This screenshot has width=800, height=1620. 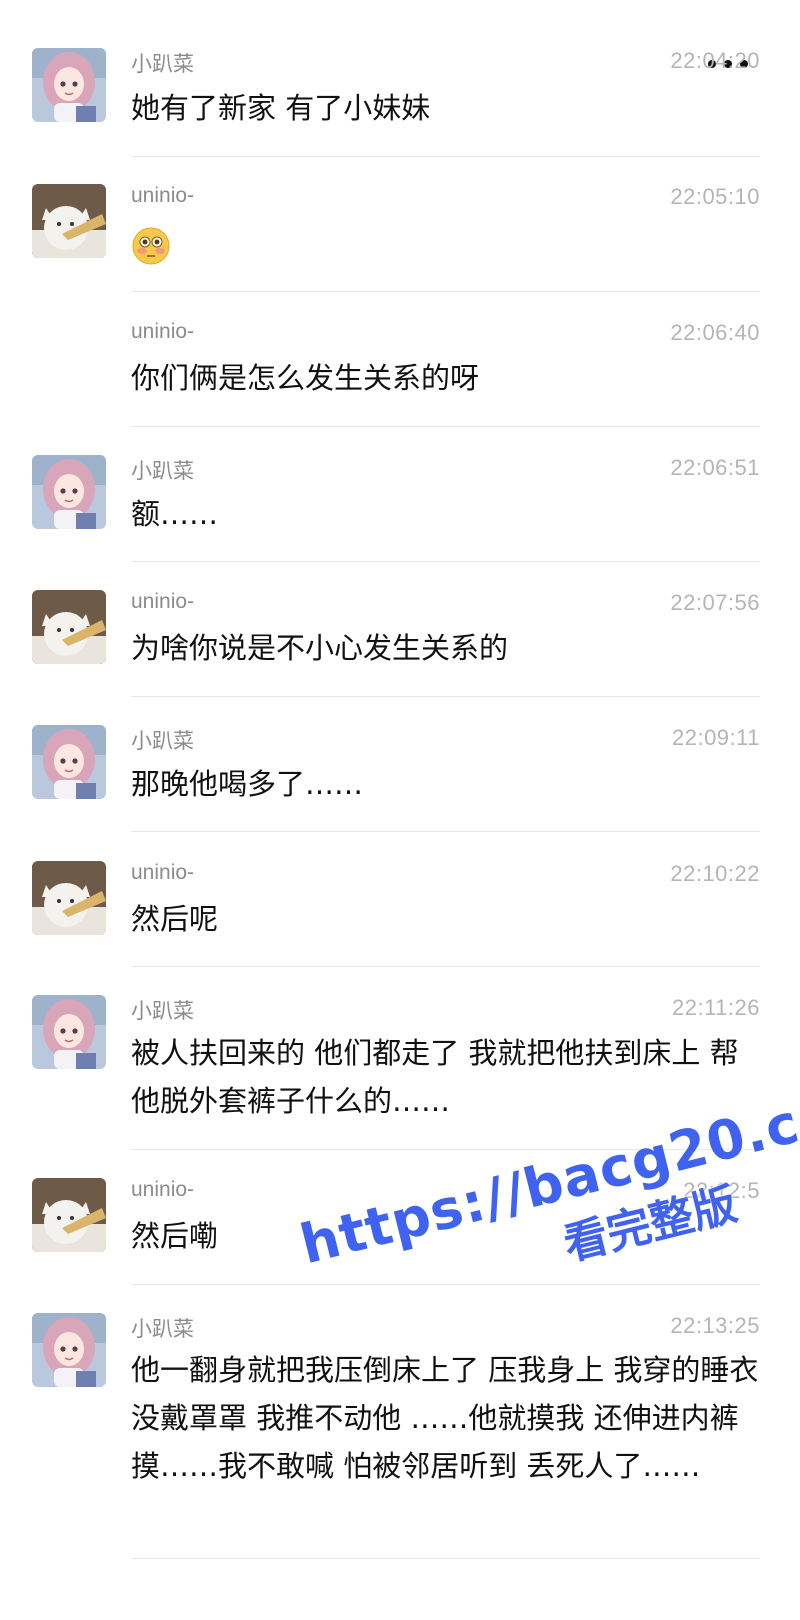 I want to click on message-time: 22:10:22, so click(x=715, y=873).